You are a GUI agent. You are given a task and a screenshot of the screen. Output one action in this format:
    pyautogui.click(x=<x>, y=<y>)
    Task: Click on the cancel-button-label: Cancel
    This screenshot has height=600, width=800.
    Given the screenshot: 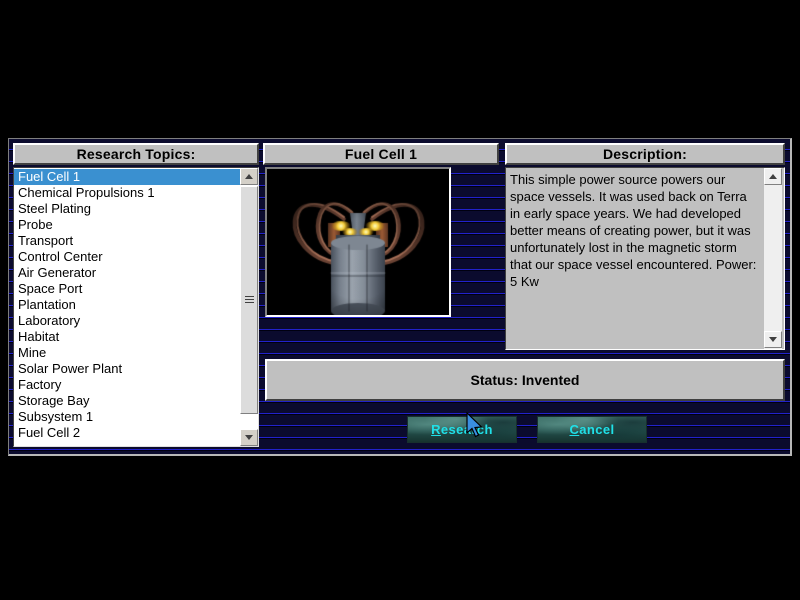 What is the action you would take?
    pyautogui.click(x=592, y=429)
    